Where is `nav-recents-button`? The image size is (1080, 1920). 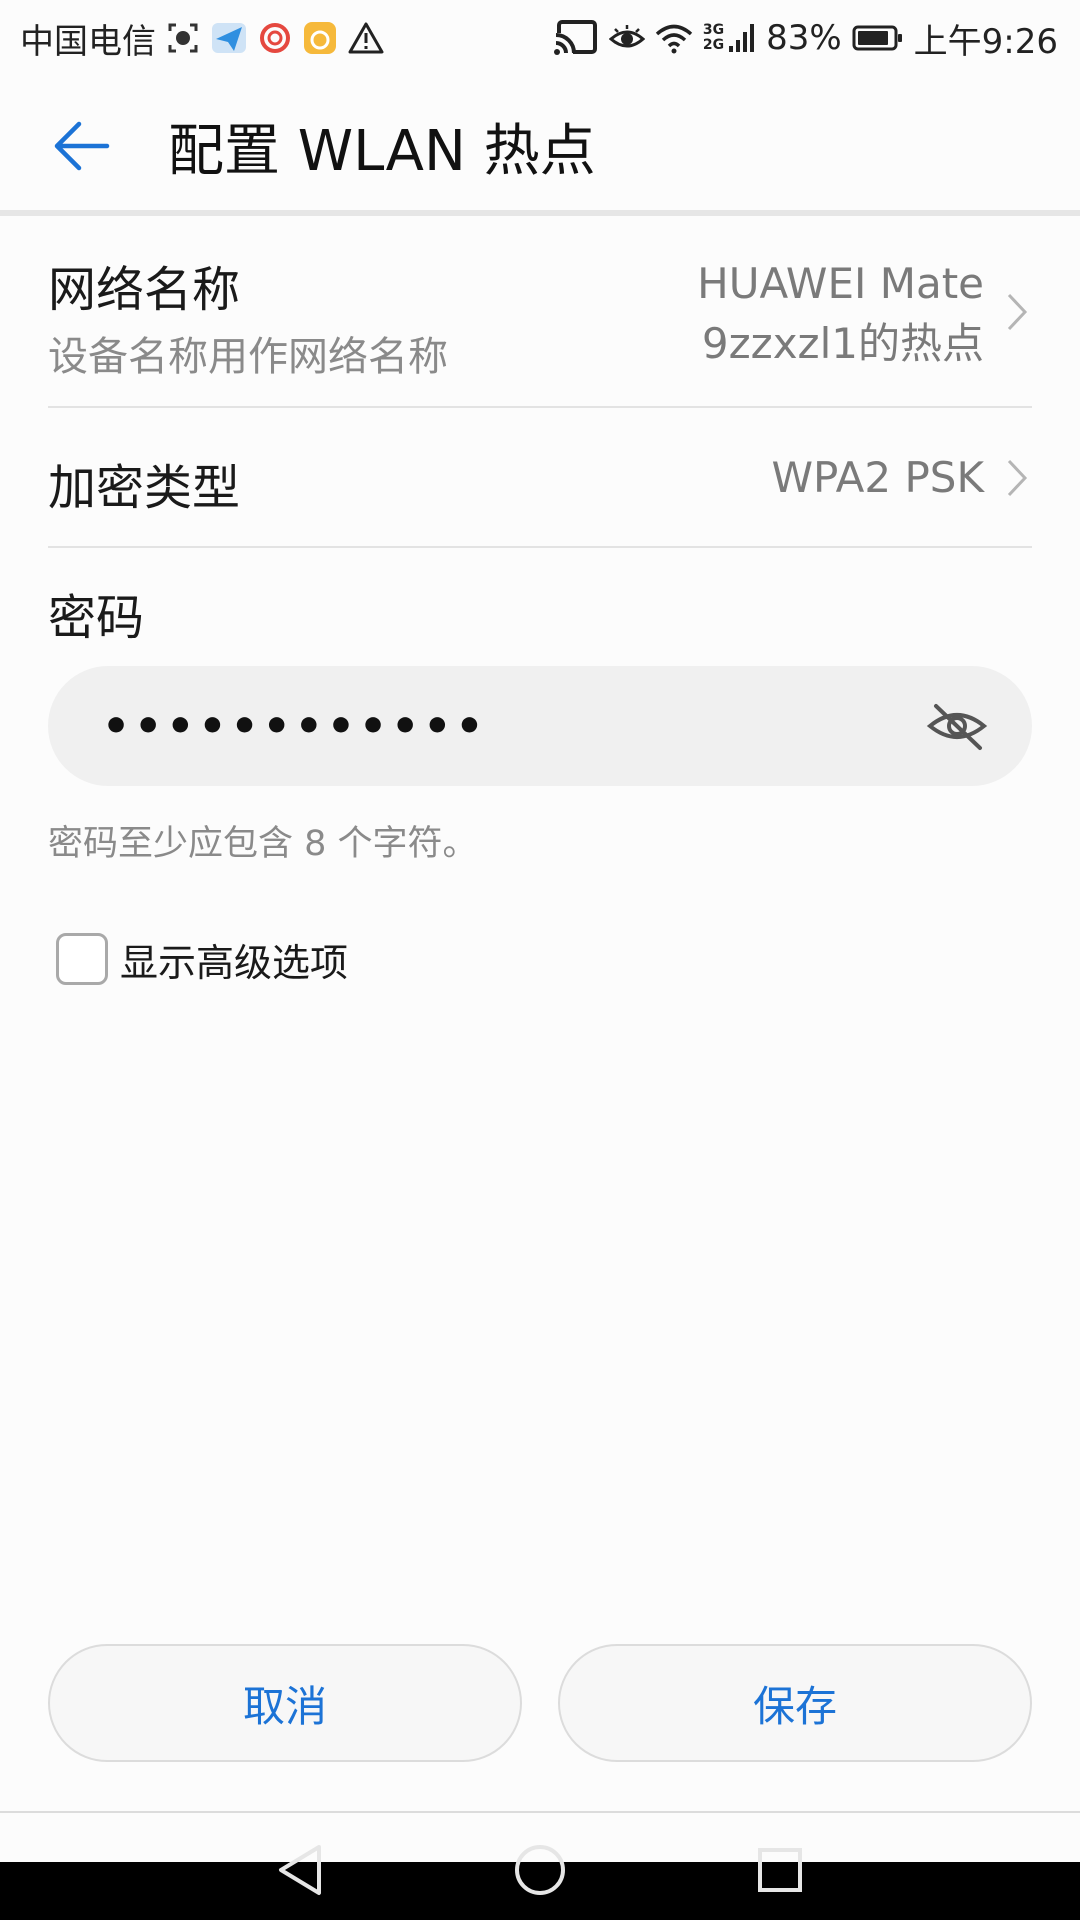
nav-recents-button is located at coordinates (780, 1870).